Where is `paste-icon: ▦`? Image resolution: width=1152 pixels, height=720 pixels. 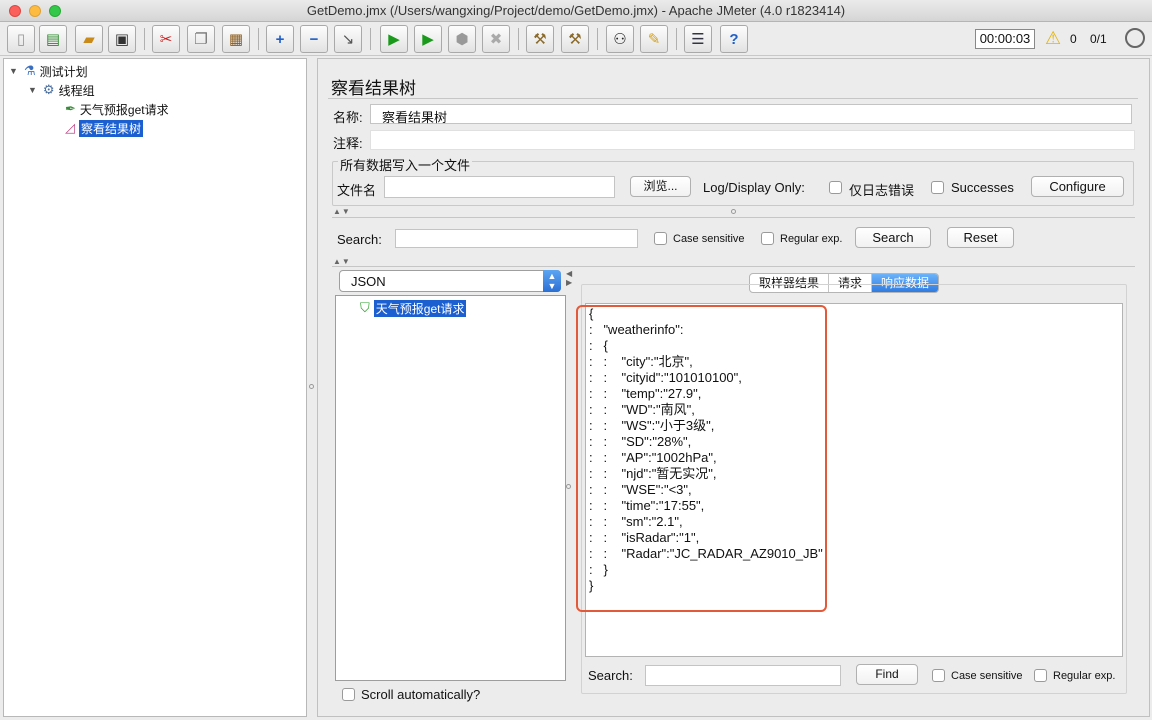
paste-icon: ▦ is located at coordinates (236, 39).